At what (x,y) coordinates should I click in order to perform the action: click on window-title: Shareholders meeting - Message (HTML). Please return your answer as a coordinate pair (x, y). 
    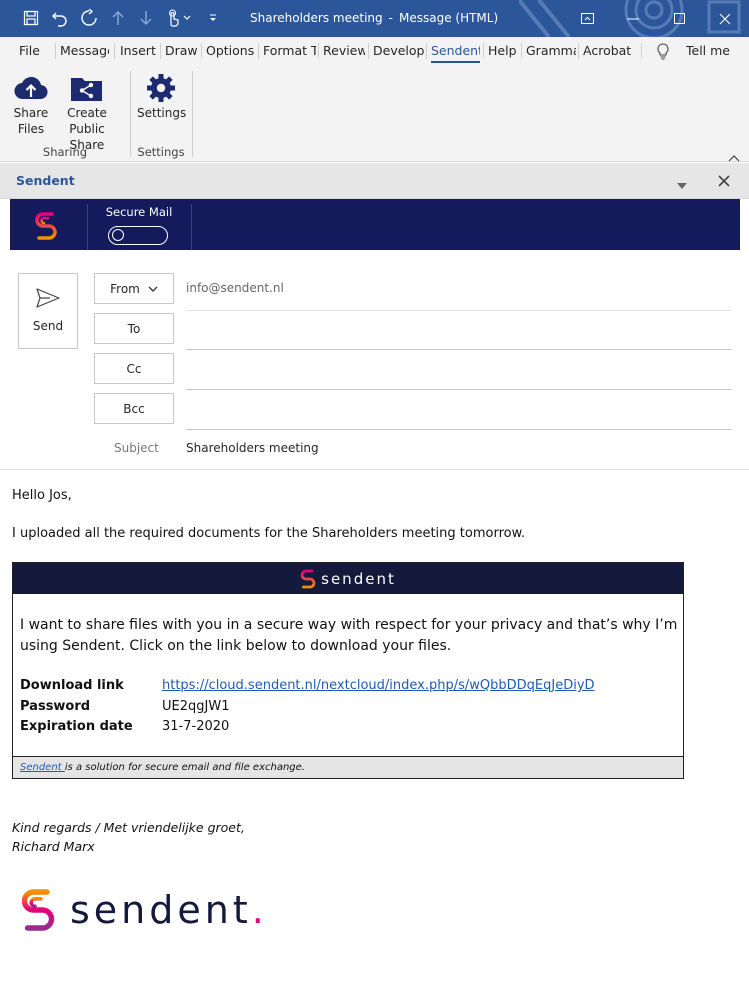
    Looking at the image, I should click on (374, 18).